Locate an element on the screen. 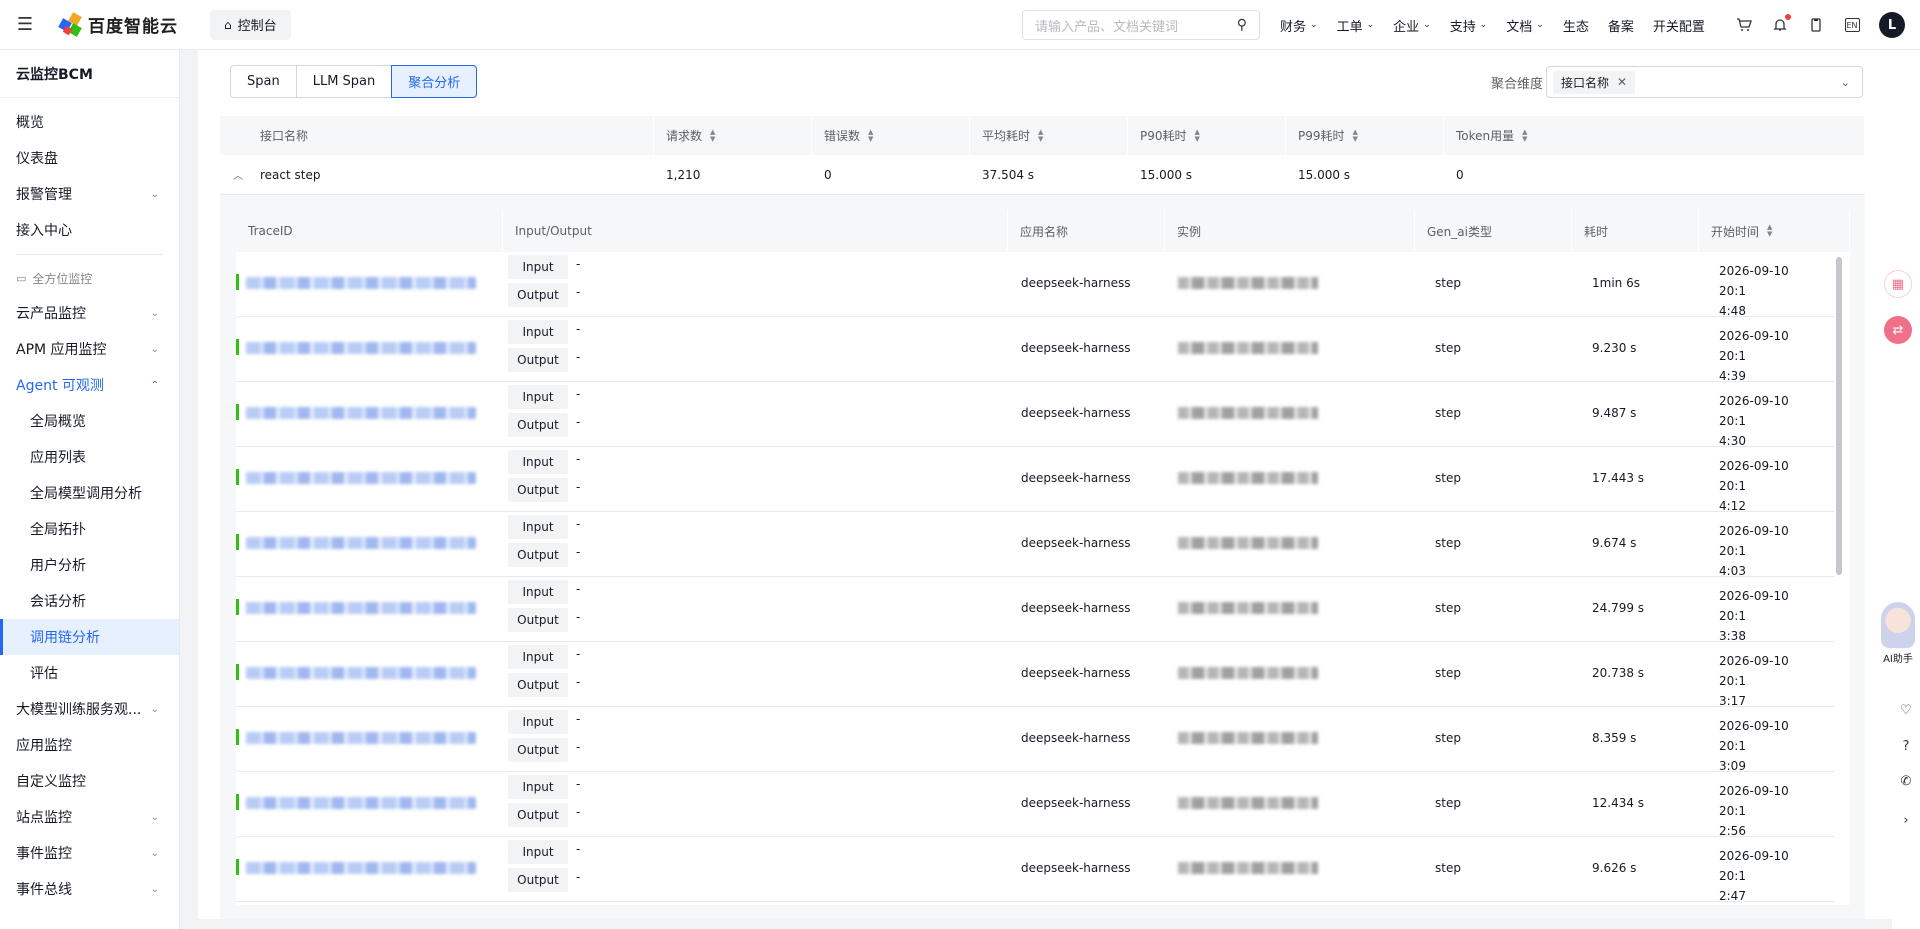 Image resolution: width=1920 pixels, height=929 pixels. topnav-item: 文档 ⌄ is located at coordinates (1525, 25).